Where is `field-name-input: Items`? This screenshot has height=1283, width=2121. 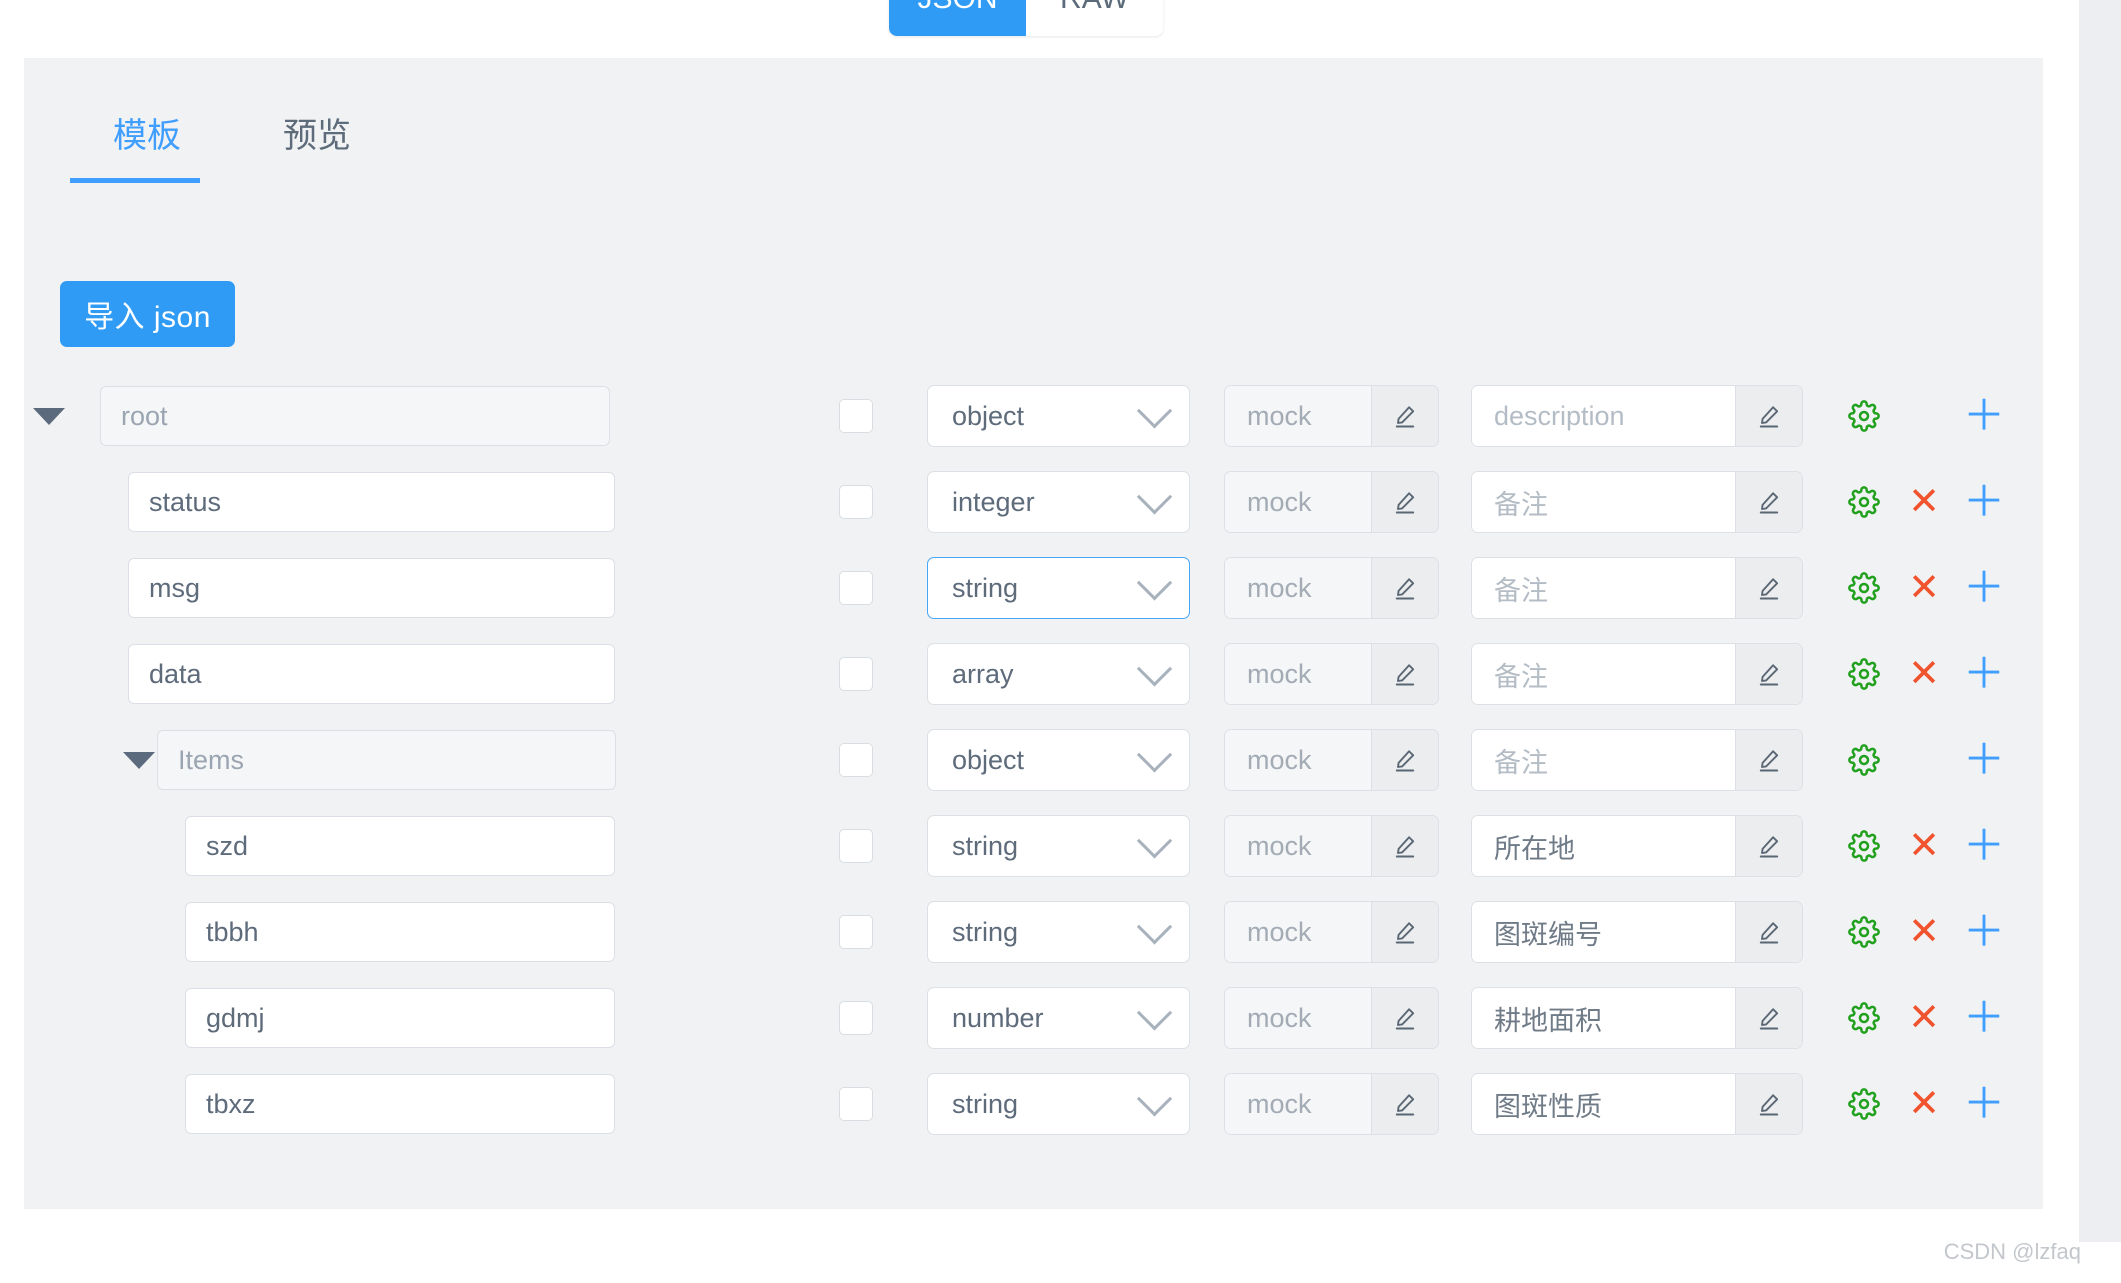
field-name-input: Items is located at coordinates (386, 760).